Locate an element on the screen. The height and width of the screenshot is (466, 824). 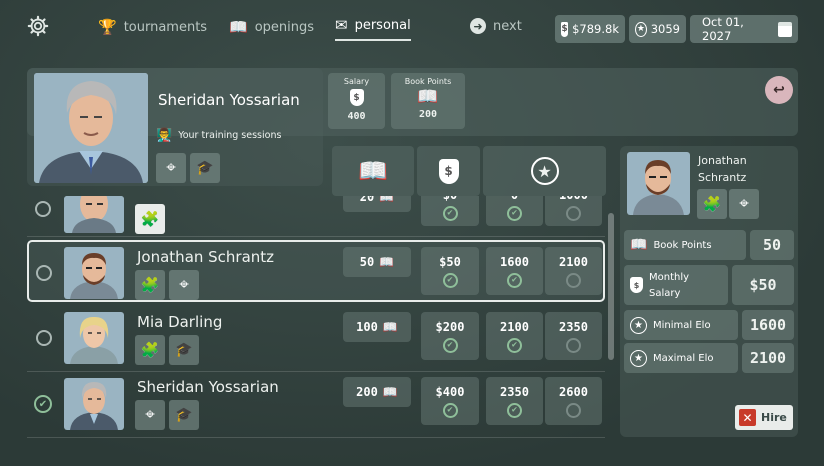
min-elo-value: 2350 is located at coordinates (514, 391).